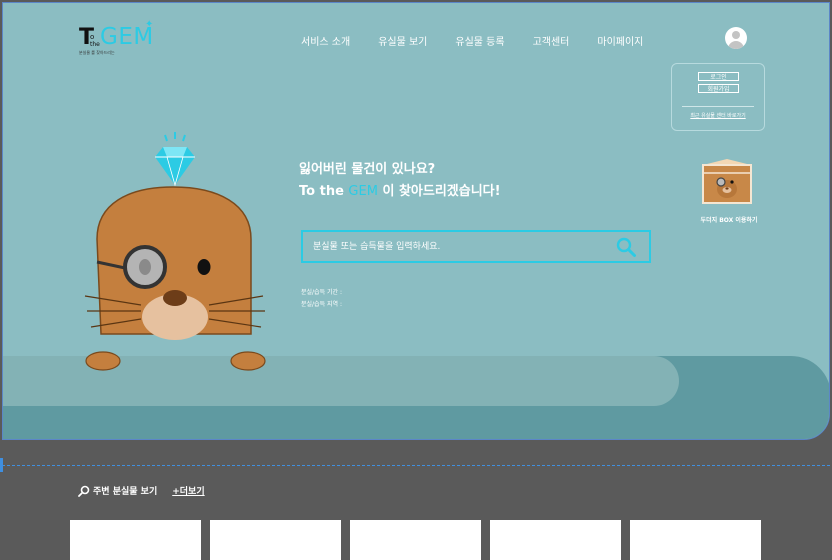 The image size is (832, 560). I want to click on user-avatar-icon, so click(736, 38).